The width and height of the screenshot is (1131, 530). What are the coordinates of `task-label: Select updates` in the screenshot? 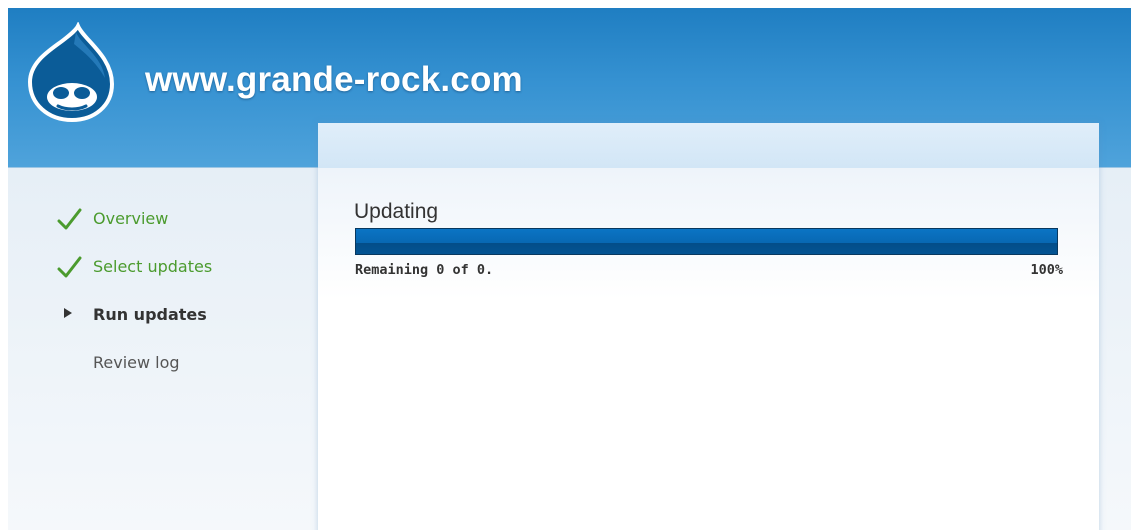 It's located at (153, 266).